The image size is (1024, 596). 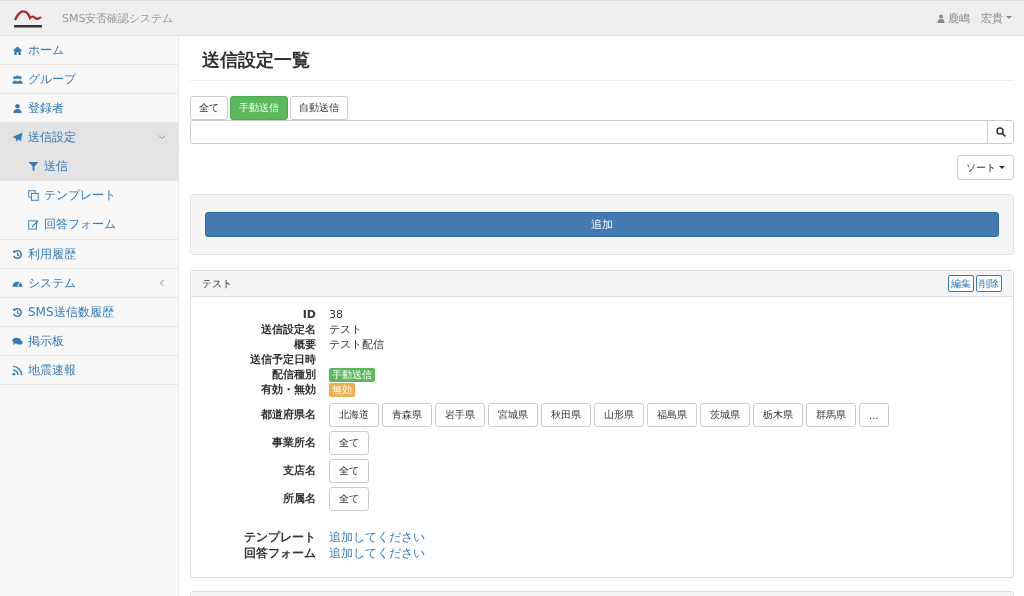 What do you see at coordinates (672, 415) in the screenshot?
I see `filter-value-button: 福島県` at bounding box center [672, 415].